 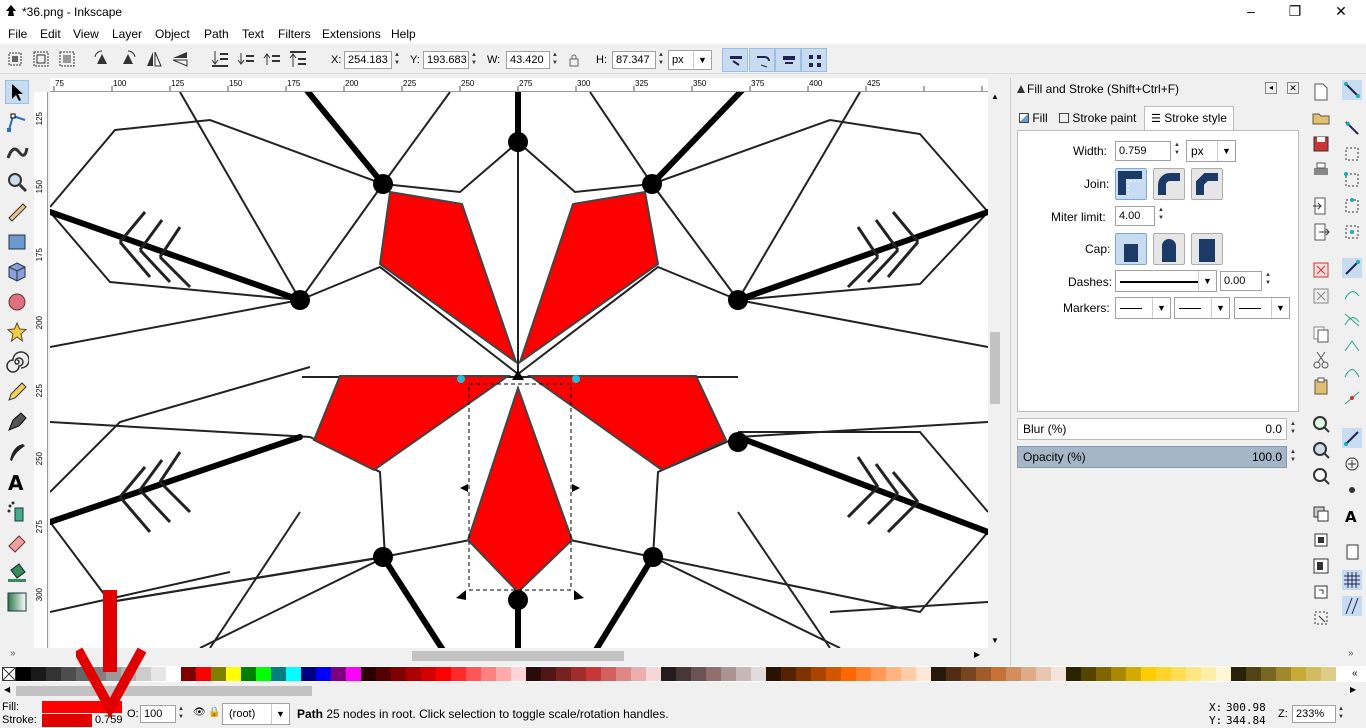 I want to click on maximize-button: ❐, so click(x=1295, y=12).